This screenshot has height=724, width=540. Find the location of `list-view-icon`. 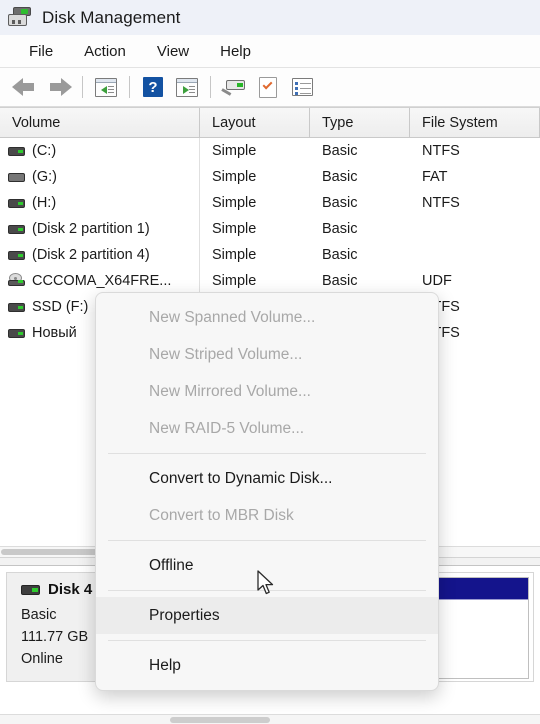

list-view-icon is located at coordinates (302, 87).